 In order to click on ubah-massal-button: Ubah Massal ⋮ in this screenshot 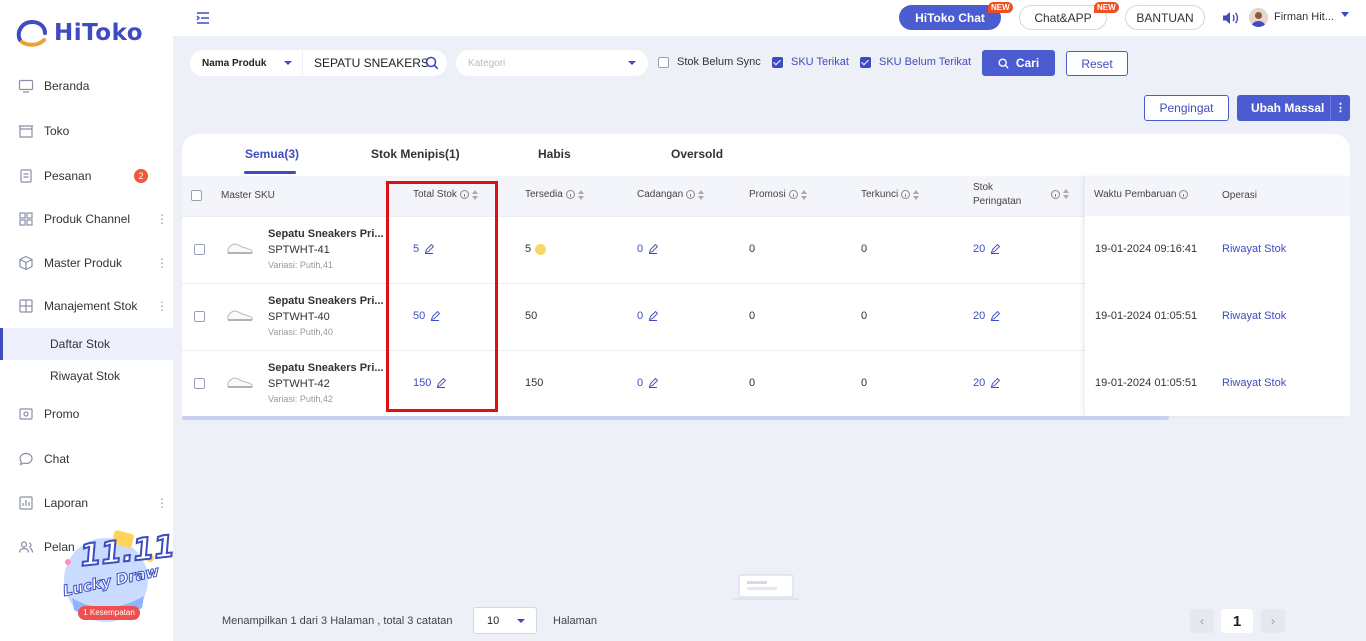, I will do `click(1293, 108)`.